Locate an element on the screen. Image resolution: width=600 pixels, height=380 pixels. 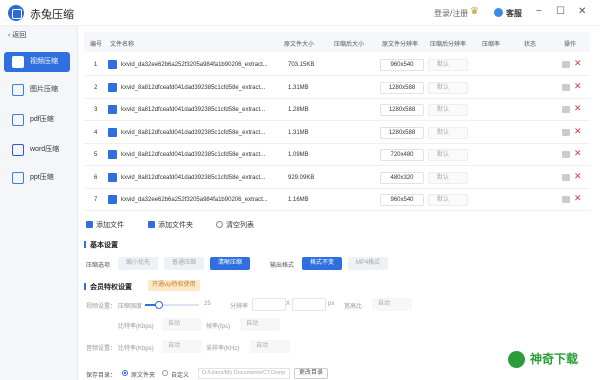
save-dir-label: 保存目录： is located at coordinates (101, 376).